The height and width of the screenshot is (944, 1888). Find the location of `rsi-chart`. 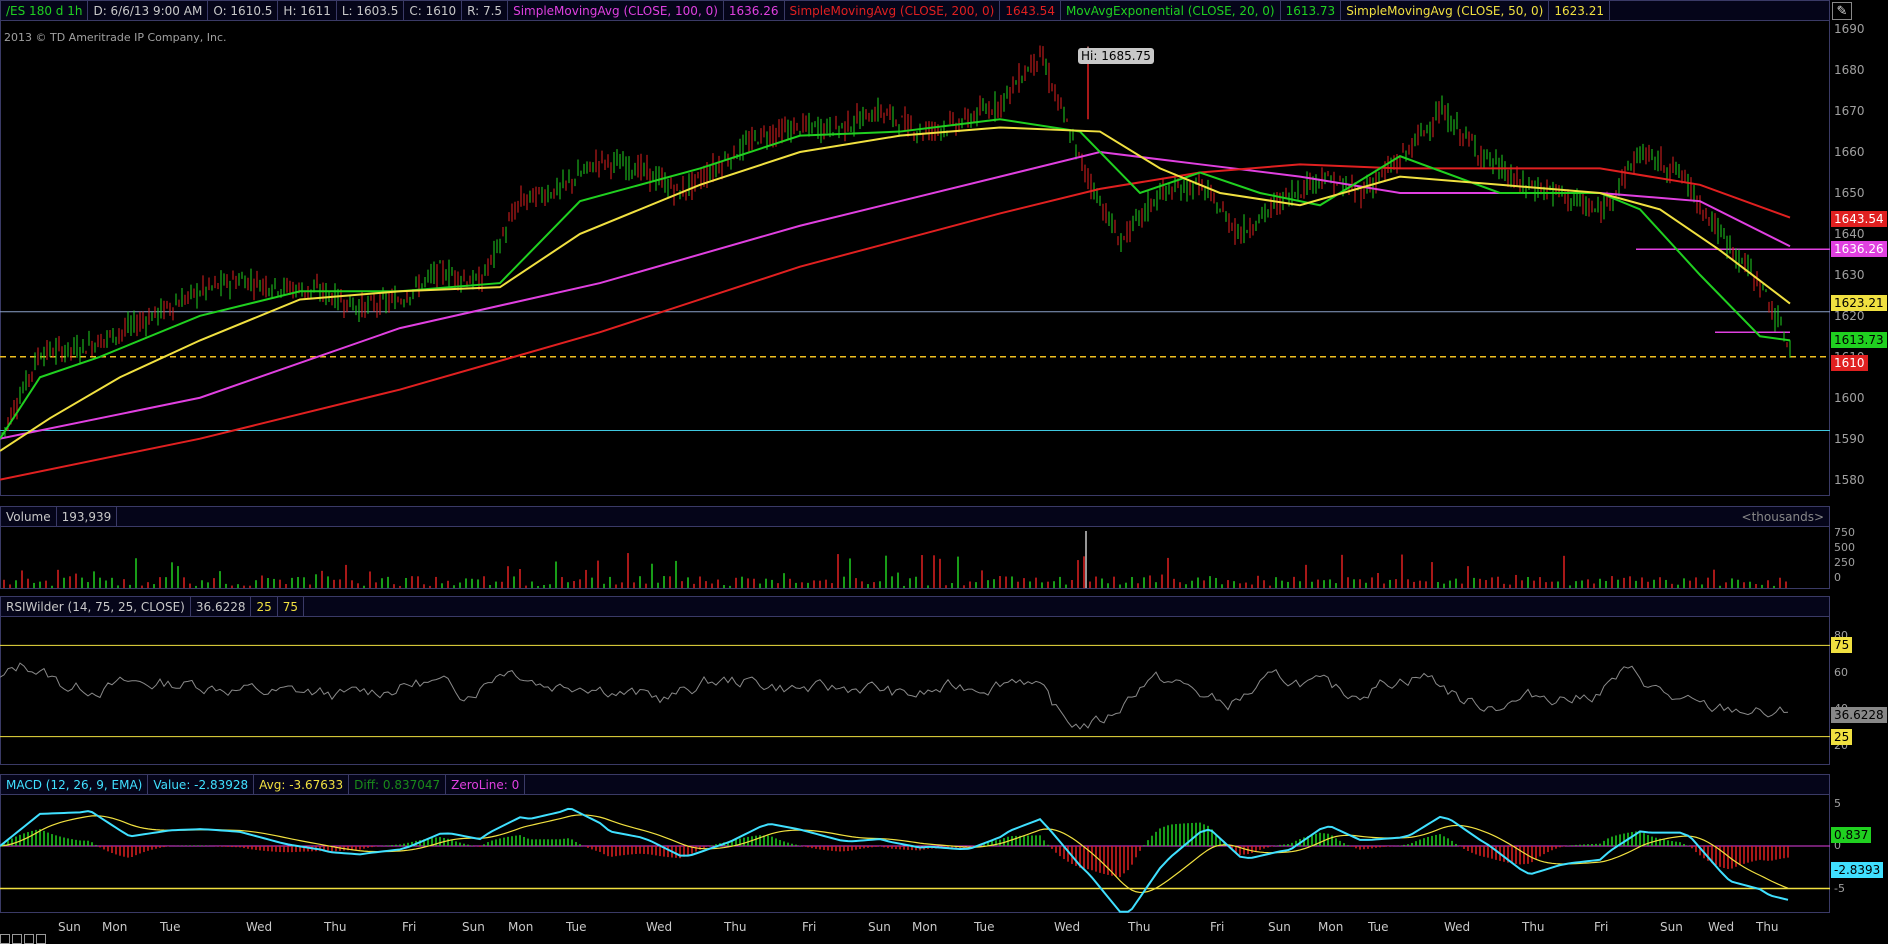

rsi-chart is located at coordinates (915, 691).